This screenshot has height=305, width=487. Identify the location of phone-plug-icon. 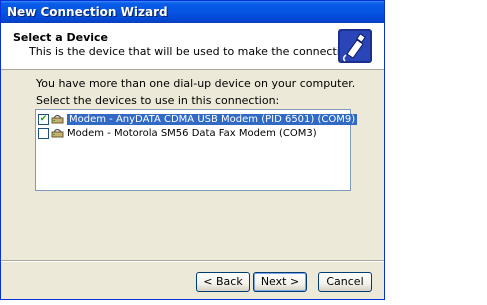
(355, 46).